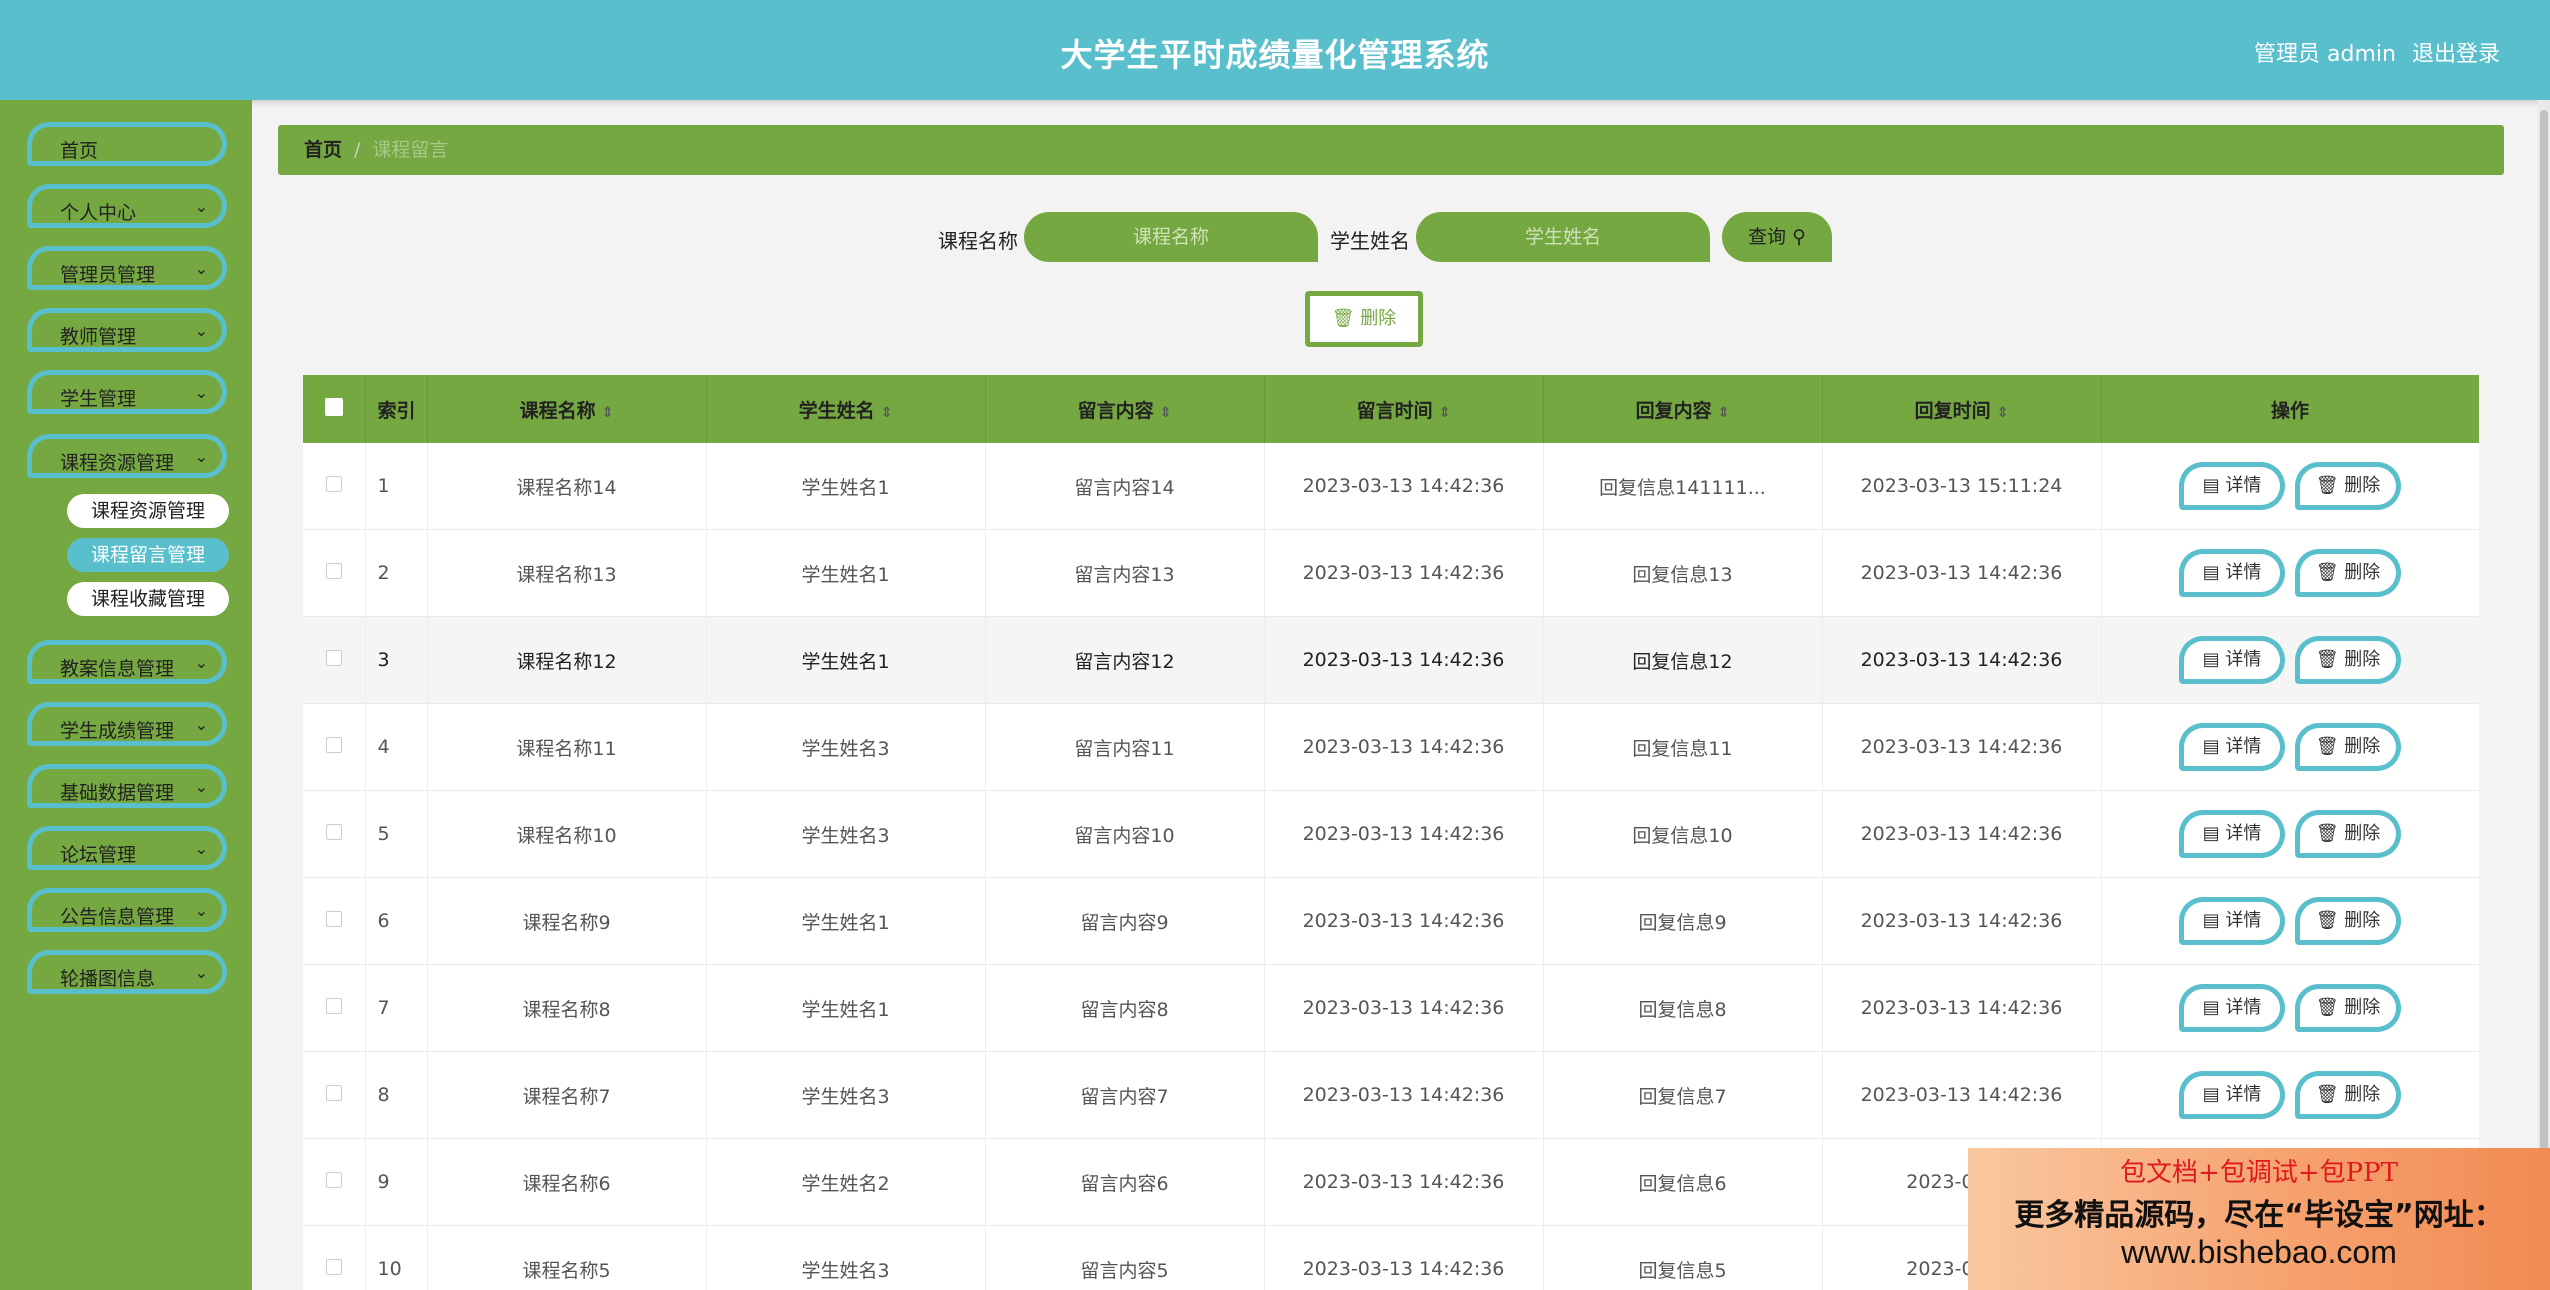 This screenshot has width=2550, height=1290. What do you see at coordinates (846, 1182) in the screenshot?
I see `cell-student-name: 学生姓名2` at bounding box center [846, 1182].